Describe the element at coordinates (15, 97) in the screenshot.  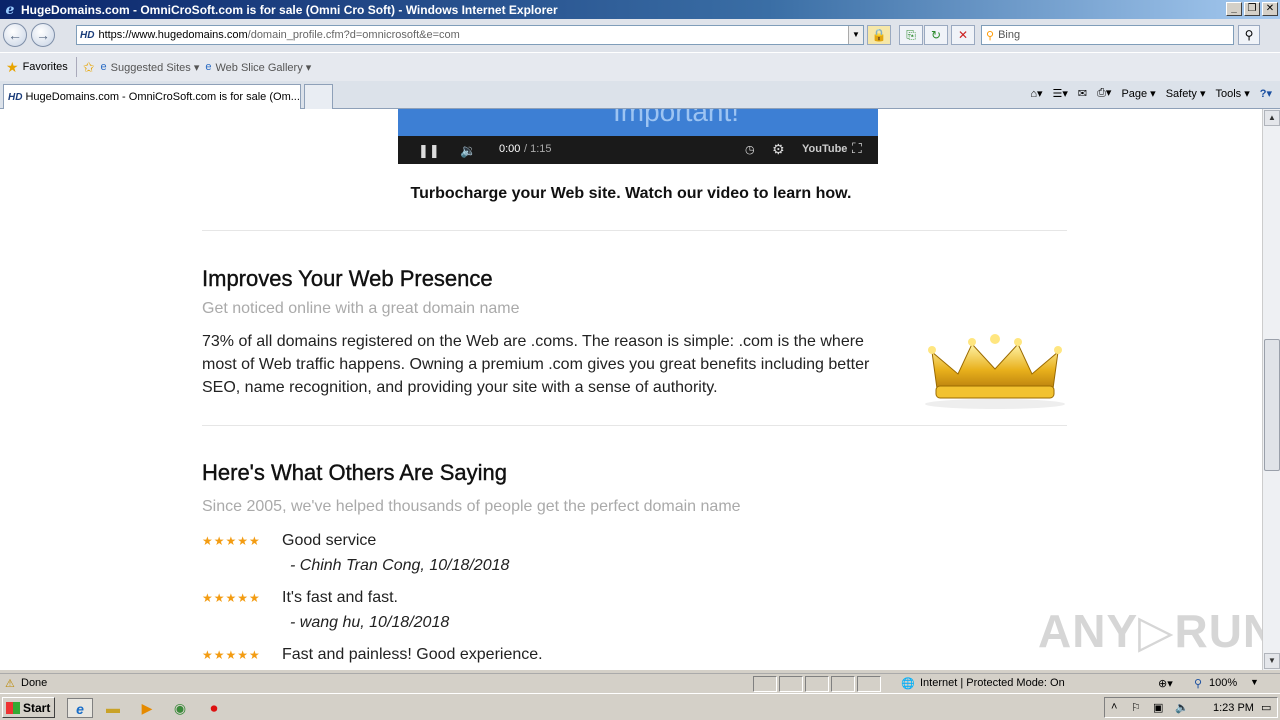
I see `tab-favicon-icon: HD` at that location.